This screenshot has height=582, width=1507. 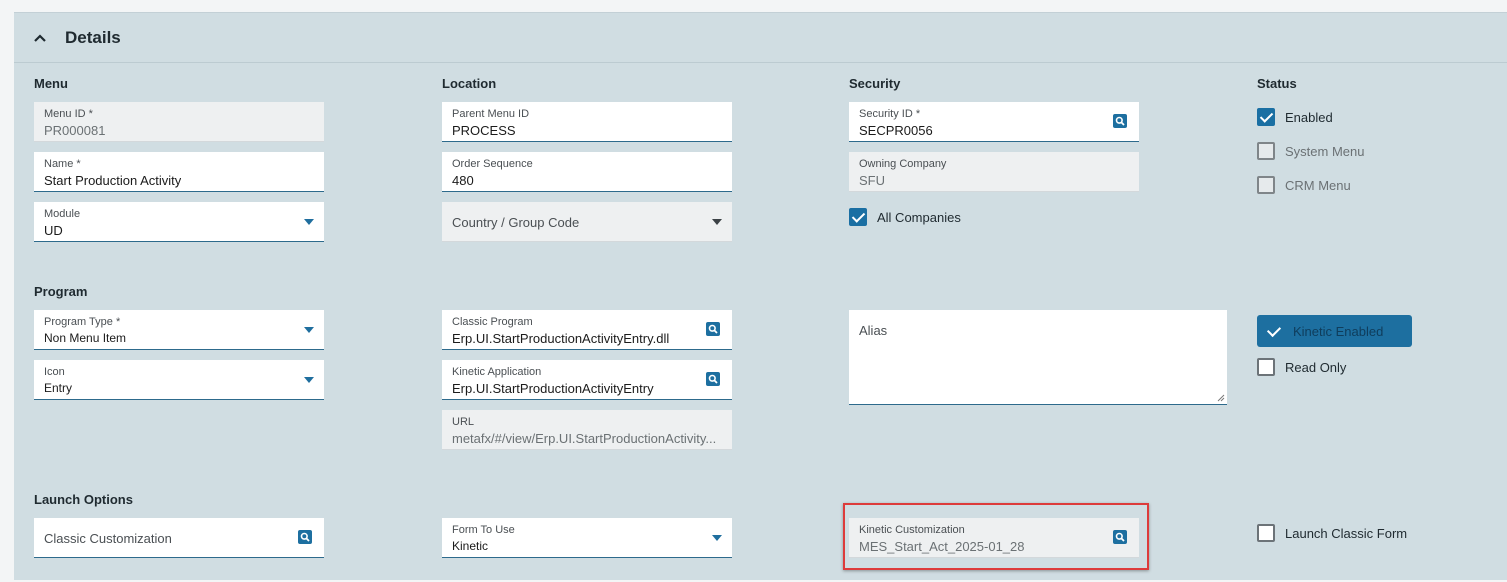 What do you see at coordinates (497, 372) in the screenshot?
I see `kinetic-application-label: Kinetic Application` at bounding box center [497, 372].